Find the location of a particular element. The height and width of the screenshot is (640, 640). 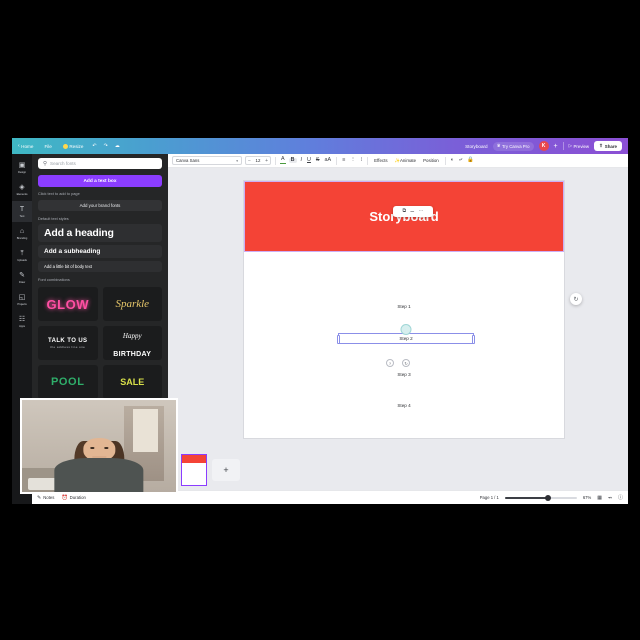

crown-icon: ♛ is located at coordinates (498, 145).